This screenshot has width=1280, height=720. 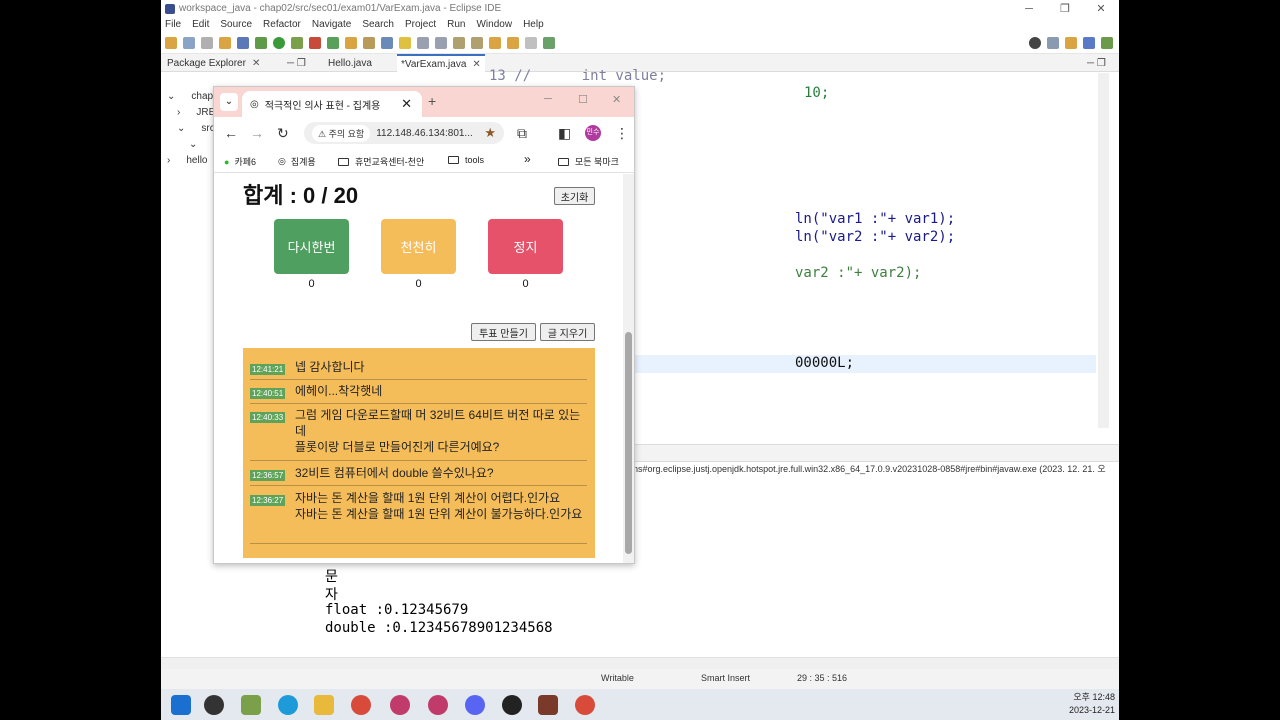 I want to click on bookmark-star-icon: ★, so click(x=490, y=133).